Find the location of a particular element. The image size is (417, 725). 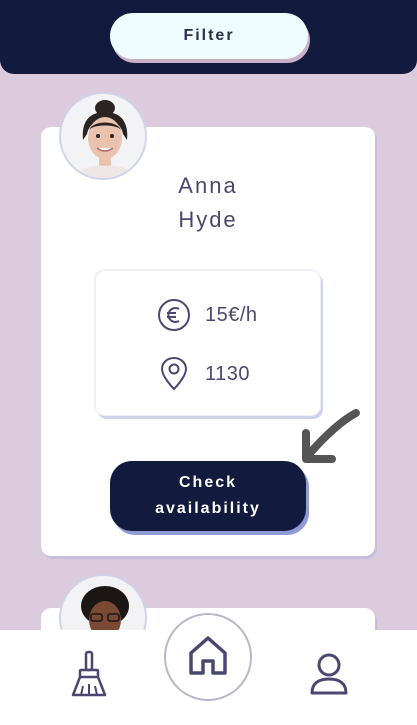

user-icon is located at coordinates (329, 676).